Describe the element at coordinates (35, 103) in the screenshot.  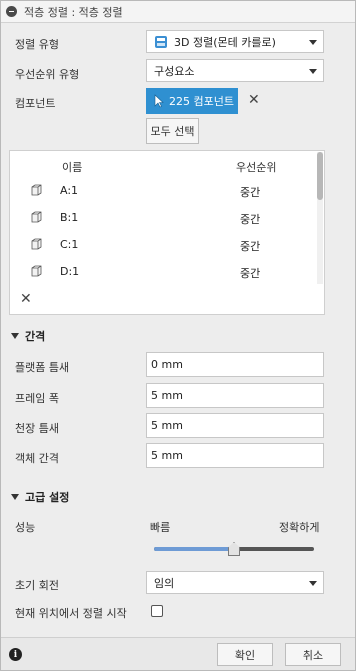
I see `components-label: 컴포넌트` at that location.